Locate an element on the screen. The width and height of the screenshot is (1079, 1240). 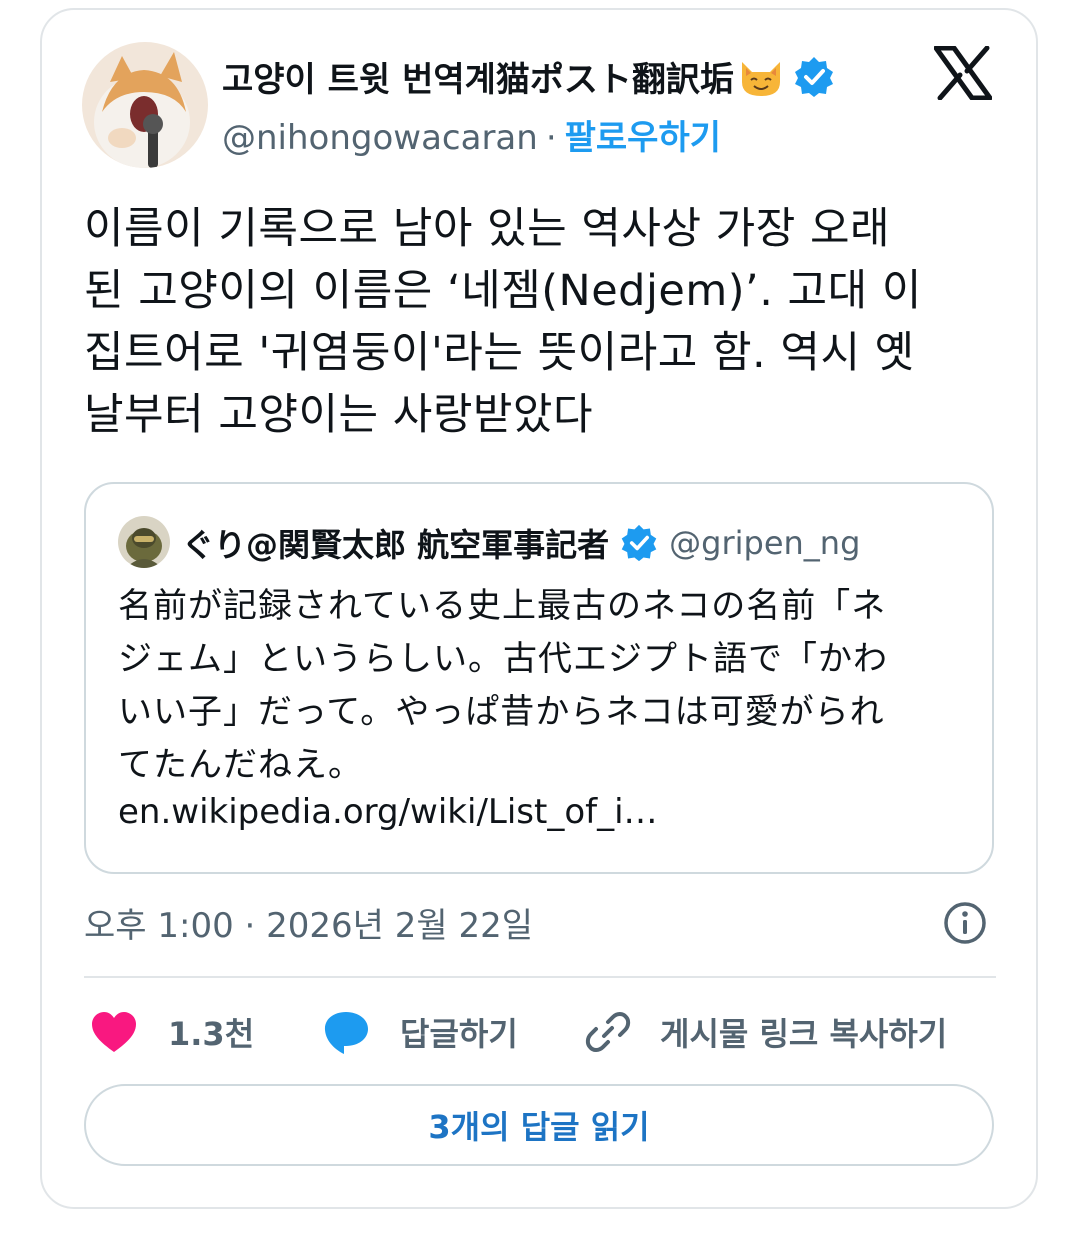
x-logo-icon is located at coordinates (963, 73).